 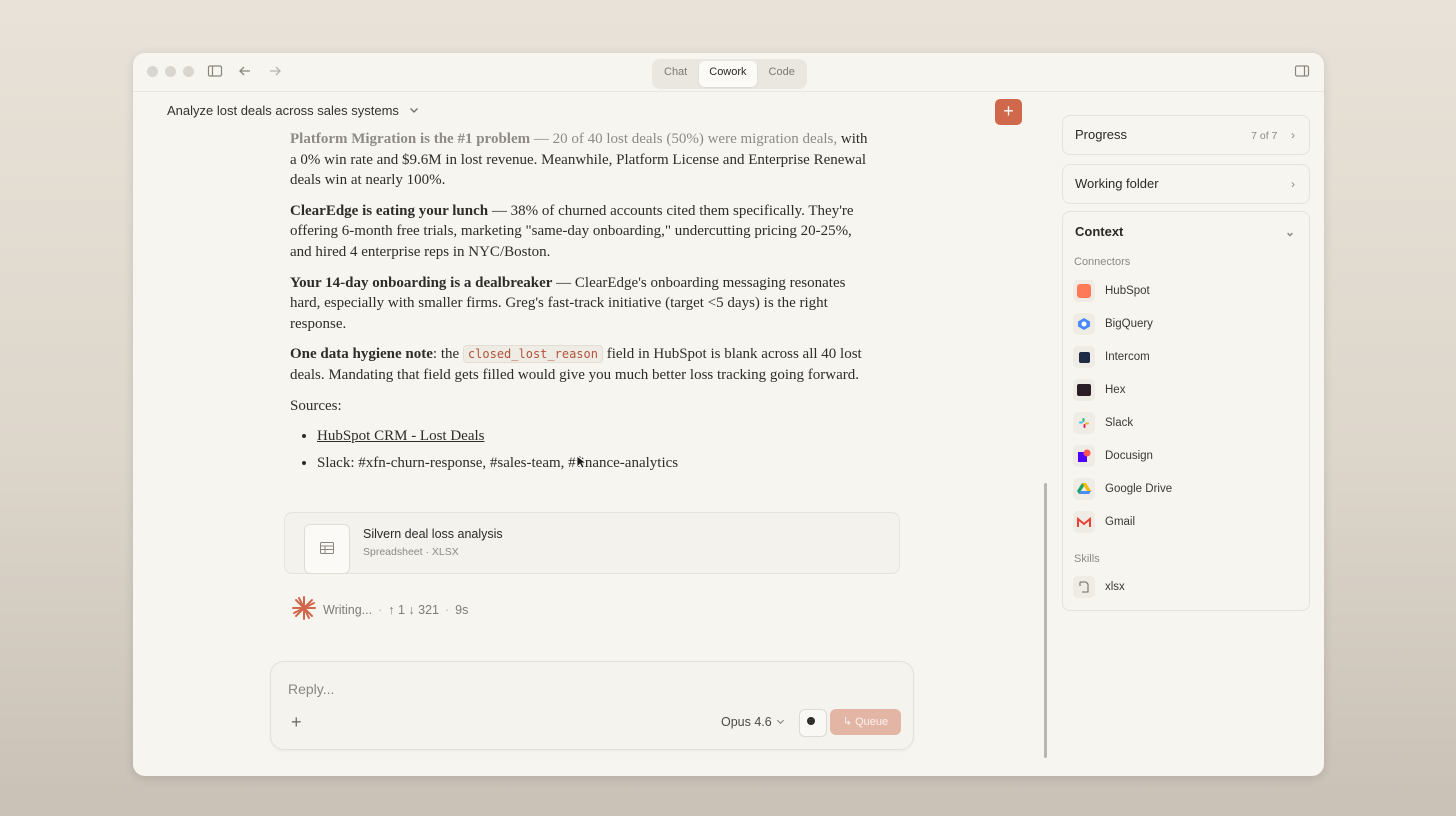 What do you see at coordinates (1303, 72) in the screenshot?
I see `right-panel-toggle-icon` at bounding box center [1303, 72].